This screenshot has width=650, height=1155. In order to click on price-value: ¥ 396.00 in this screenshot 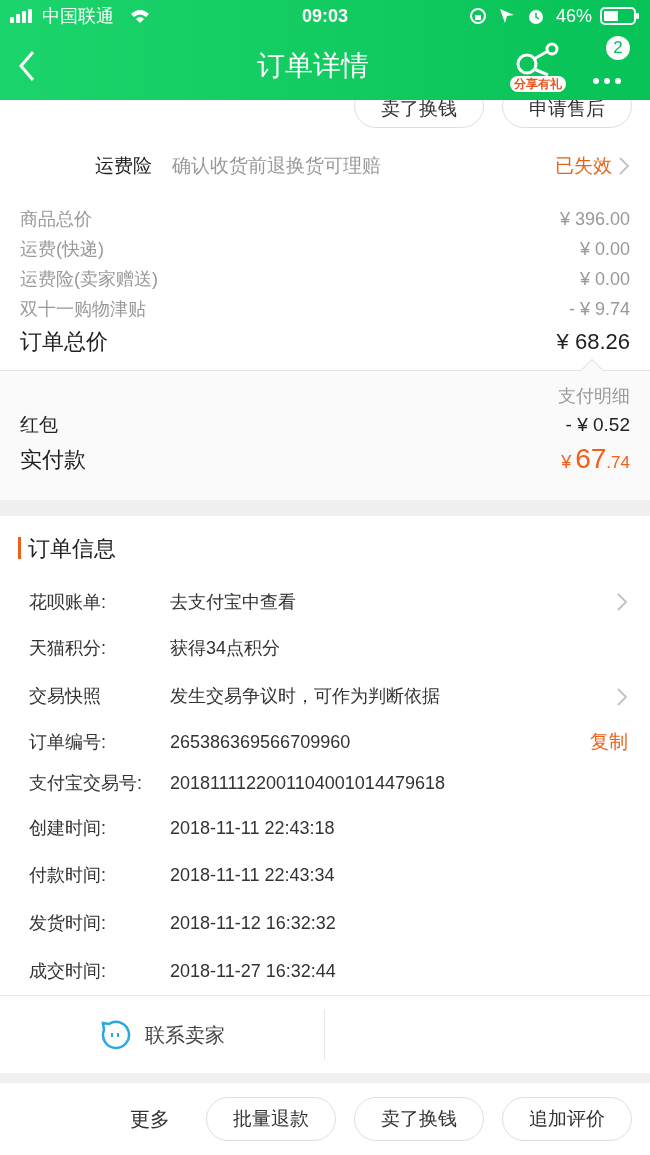, I will do `click(594, 219)`.